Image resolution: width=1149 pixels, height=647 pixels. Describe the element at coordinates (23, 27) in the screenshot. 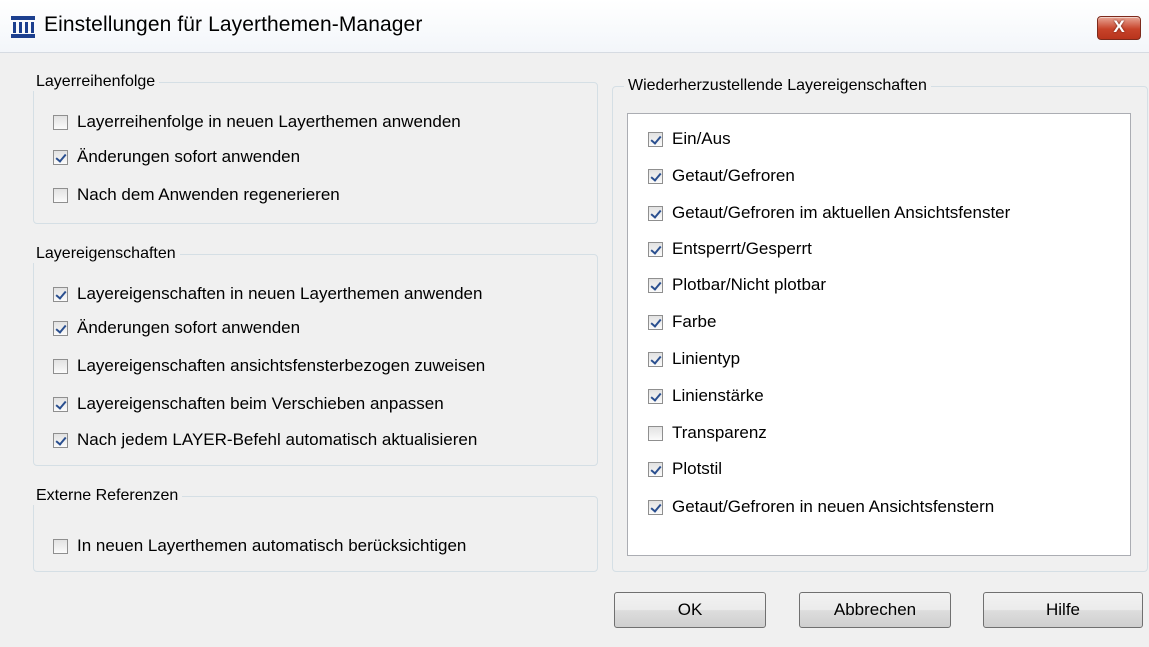

I see `layer-states-icon` at that location.